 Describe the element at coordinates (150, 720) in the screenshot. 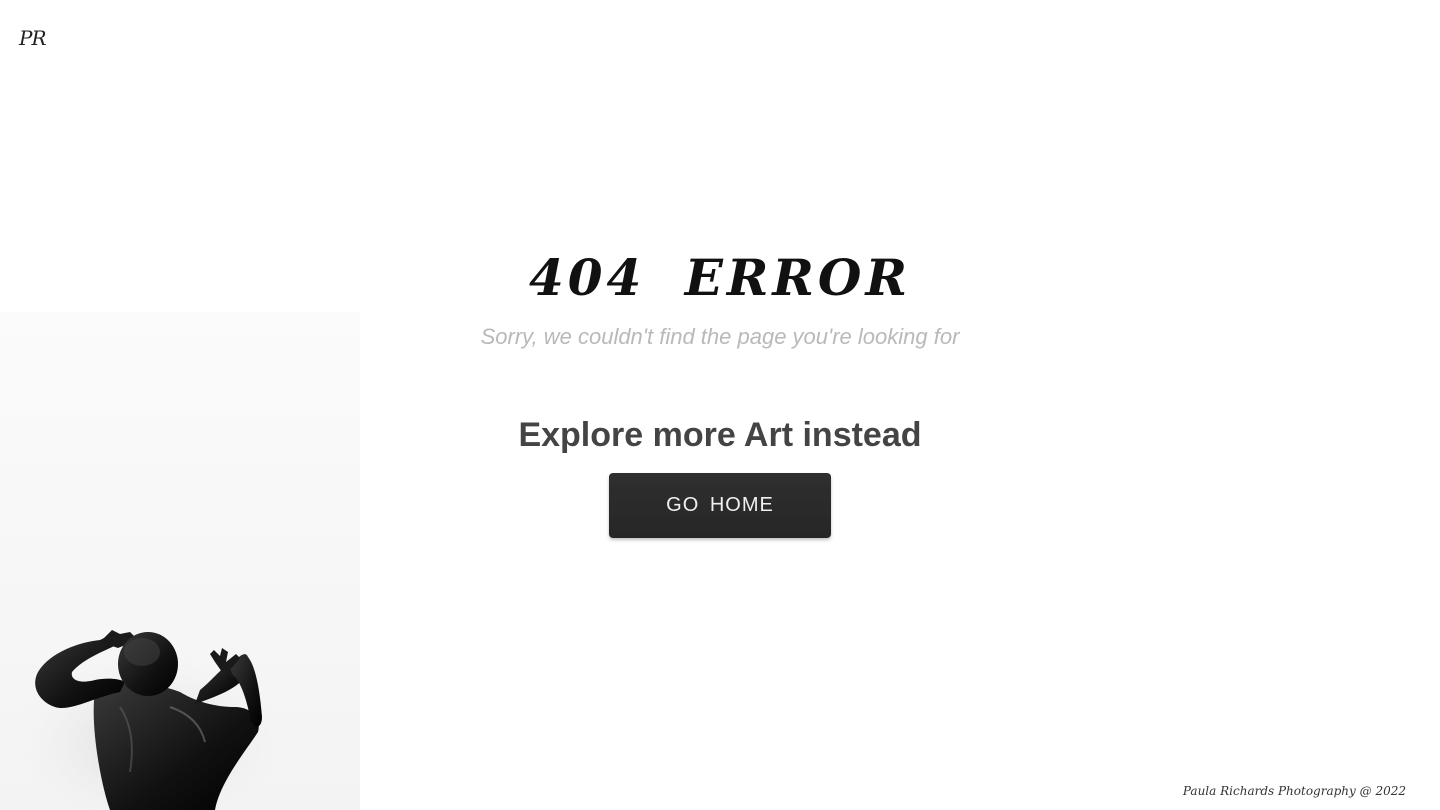

I see `figure-illustration` at that location.